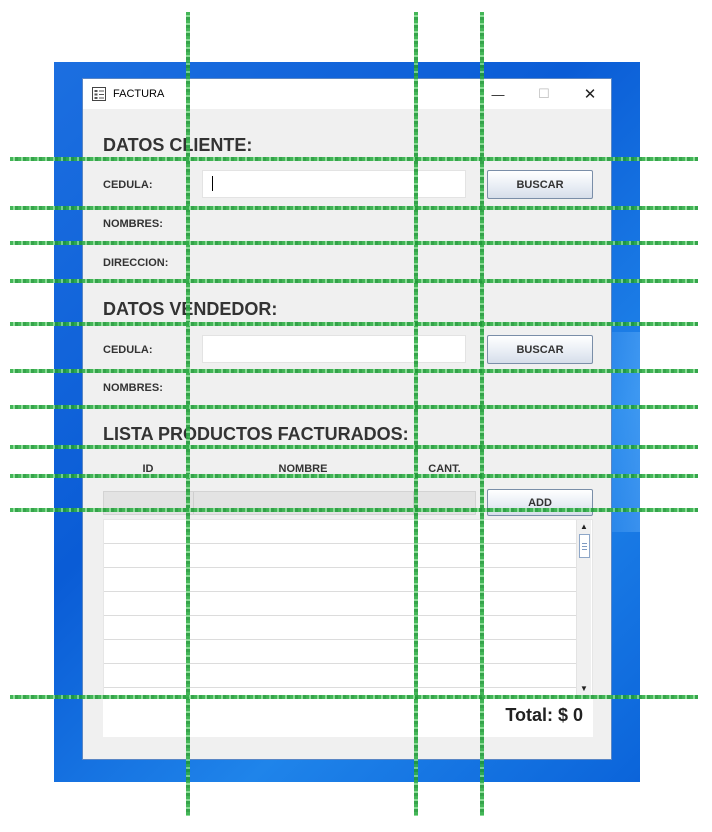 This screenshot has width=712, height=832. I want to click on cliente-nombres-label: NOMBRES:, so click(133, 224).